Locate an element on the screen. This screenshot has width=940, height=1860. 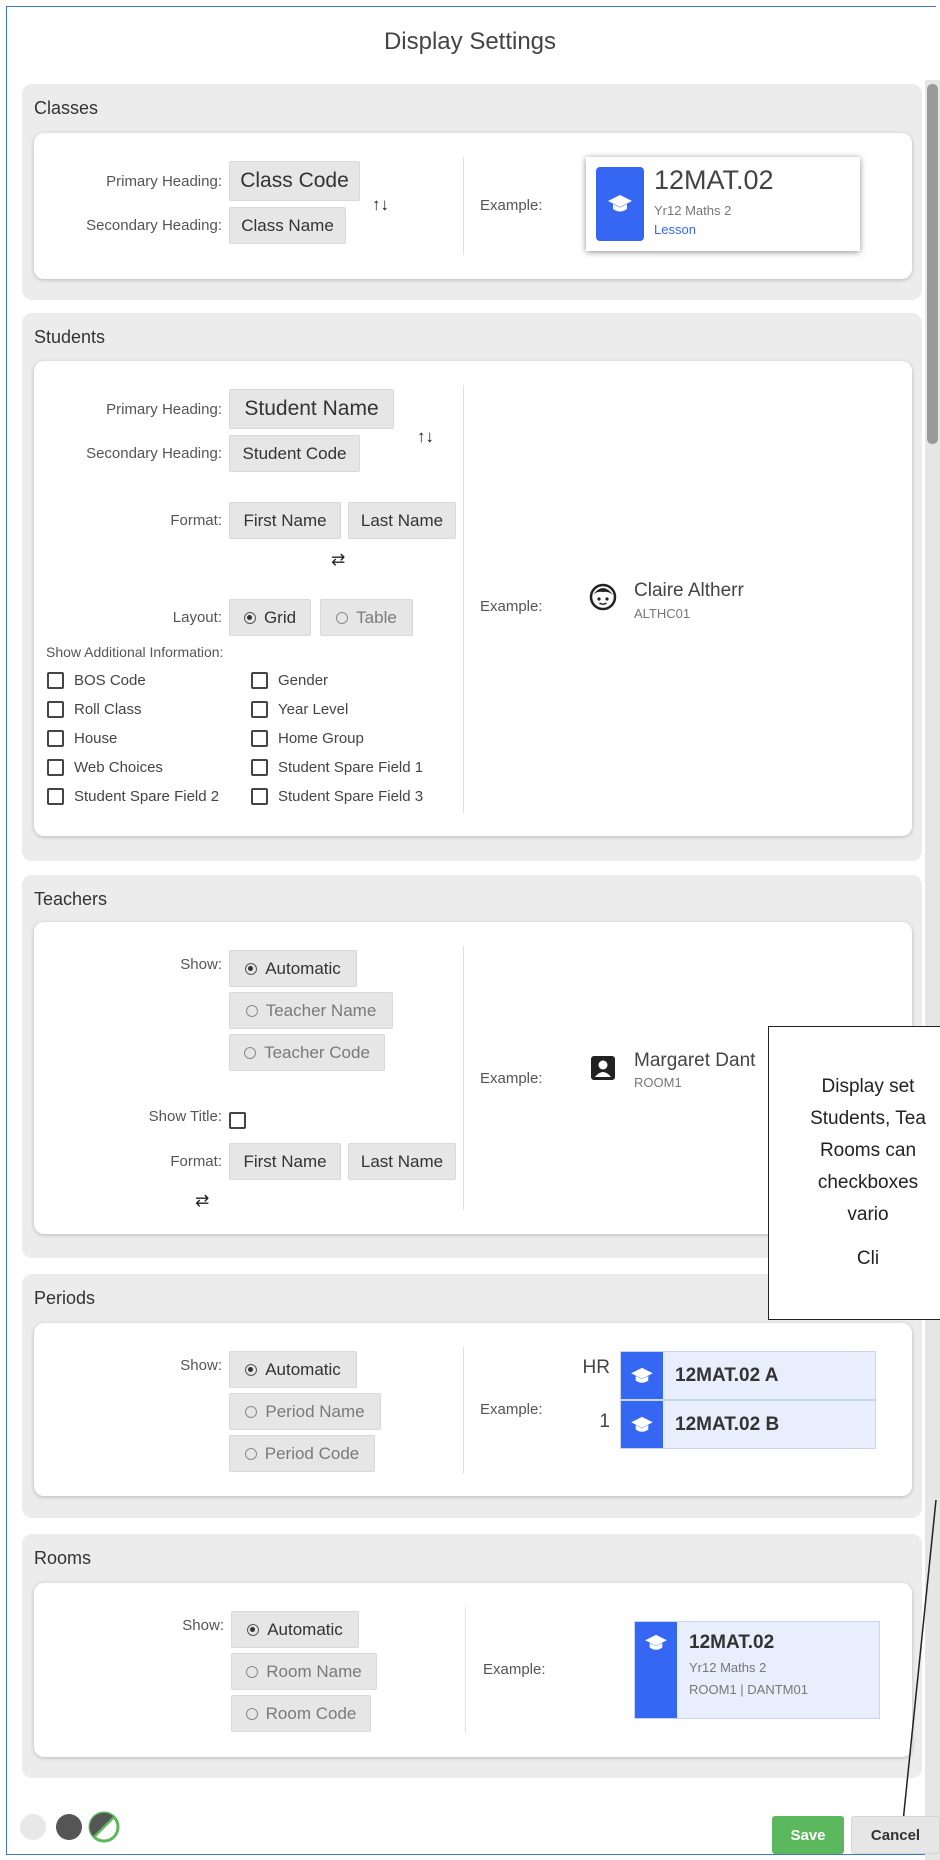
period-show-name-radio: Period Name is located at coordinates (305, 1411).